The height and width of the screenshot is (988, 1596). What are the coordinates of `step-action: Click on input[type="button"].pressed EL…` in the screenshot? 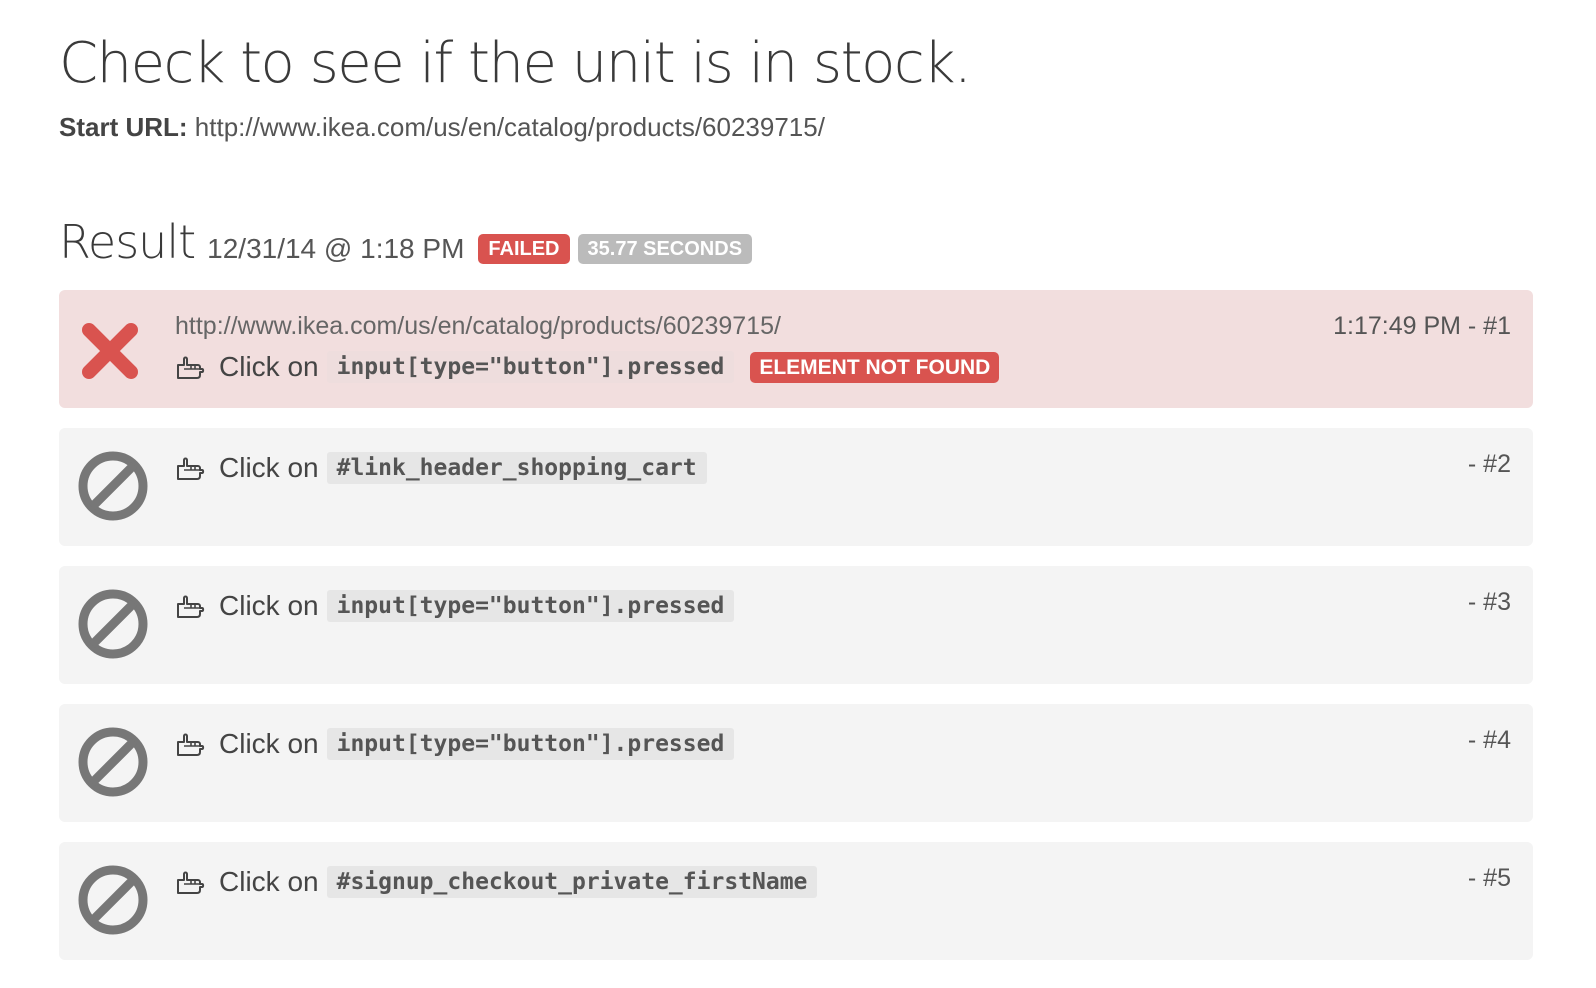 It's located at (587, 367).